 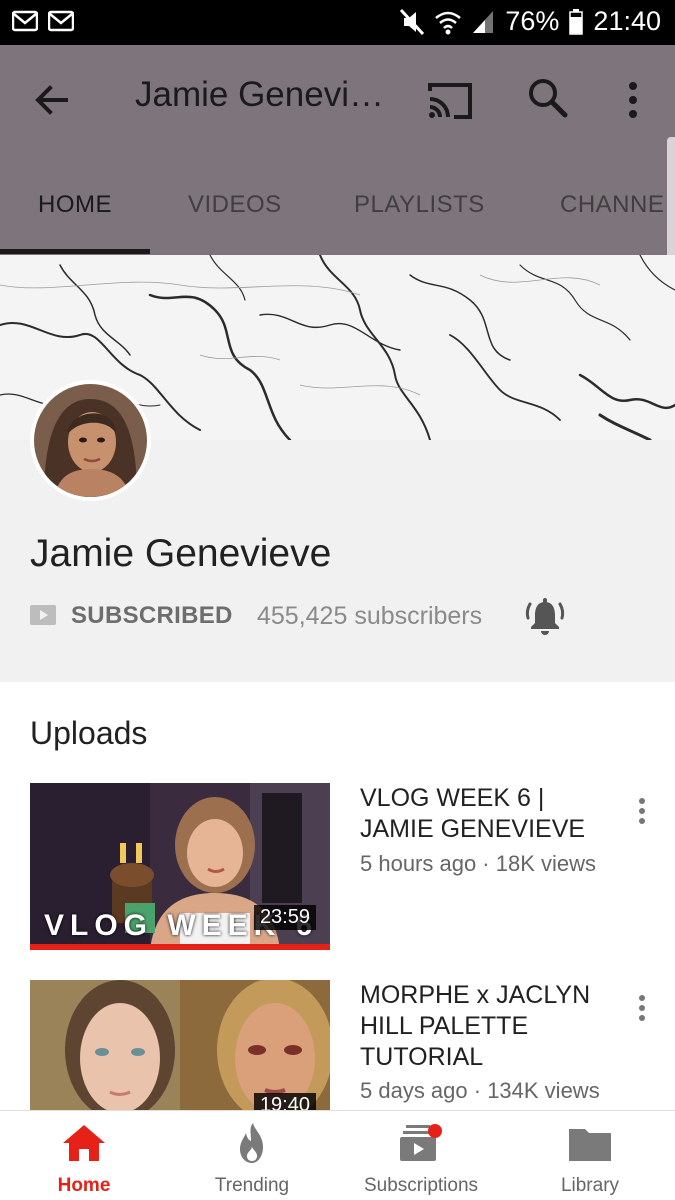 I want to click on nav-library: Library, so click(x=590, y=1155).